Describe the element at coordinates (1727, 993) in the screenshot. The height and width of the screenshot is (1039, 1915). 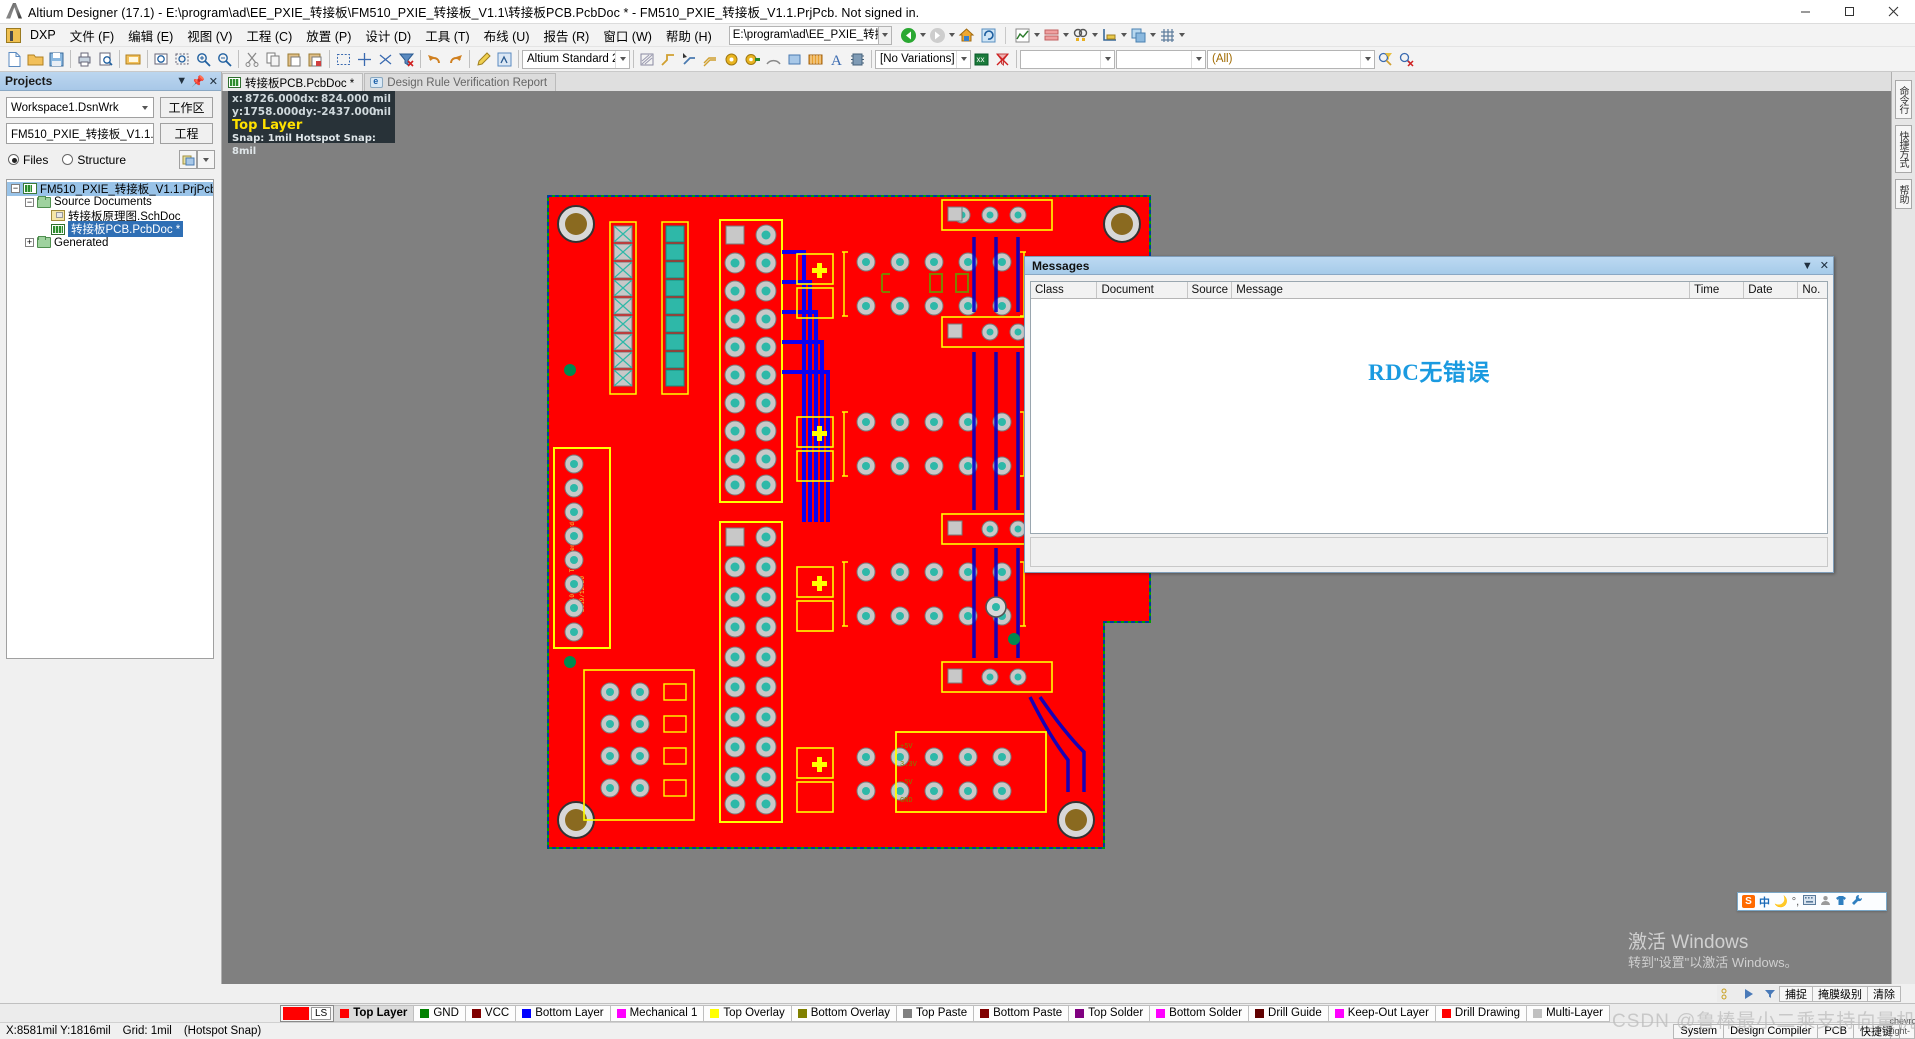
I see `snap-options-icon` at that location.